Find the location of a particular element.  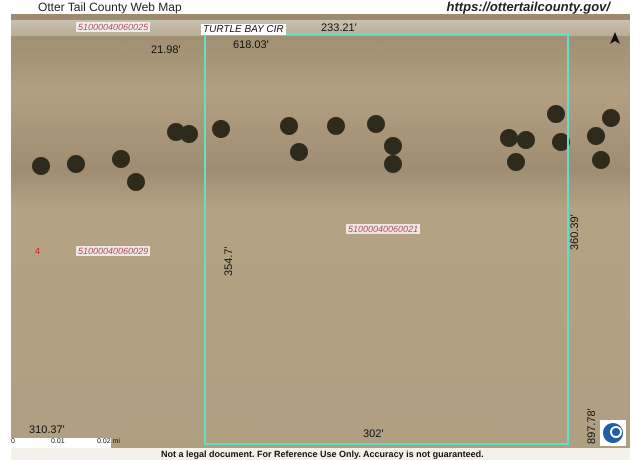

dimension-label: 310.37' is located at coordinates (47, 430).